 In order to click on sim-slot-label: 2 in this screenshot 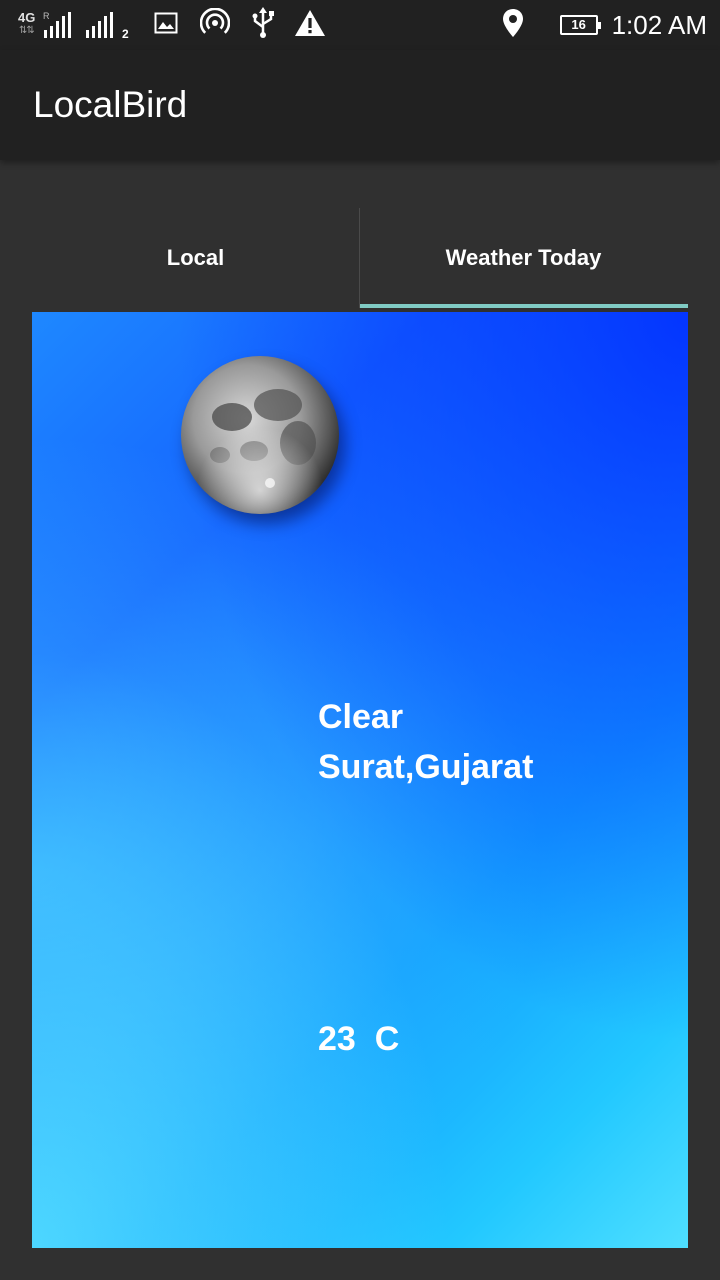, I will do `click(125, 34)`.